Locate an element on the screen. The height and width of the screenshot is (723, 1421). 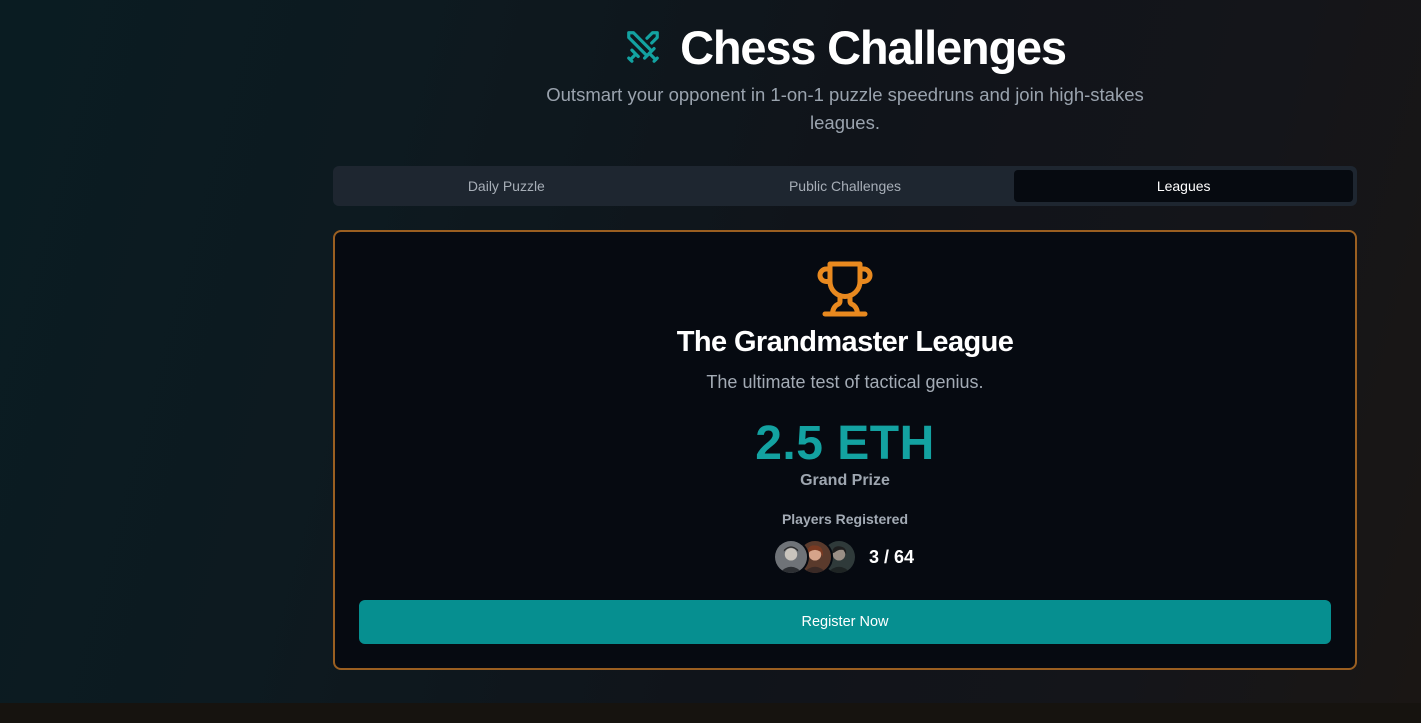
players-count: 3 / 64 is located at coordinates (892, 556).